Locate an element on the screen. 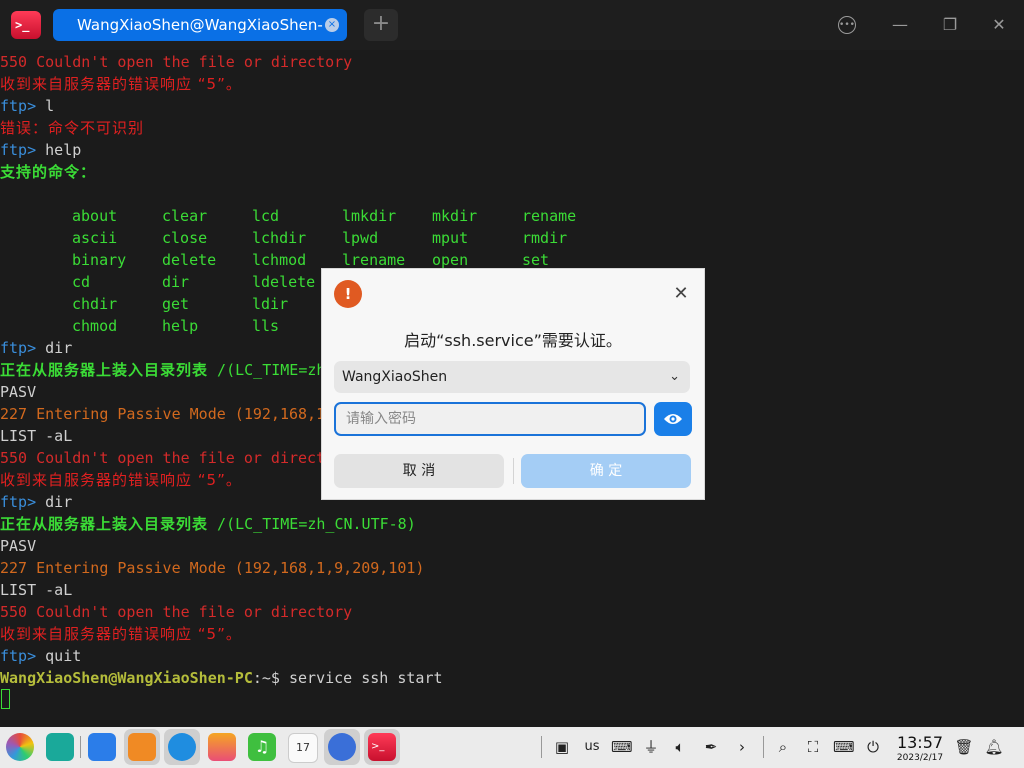  ftp-command: help is located at coordinates (59, 150).